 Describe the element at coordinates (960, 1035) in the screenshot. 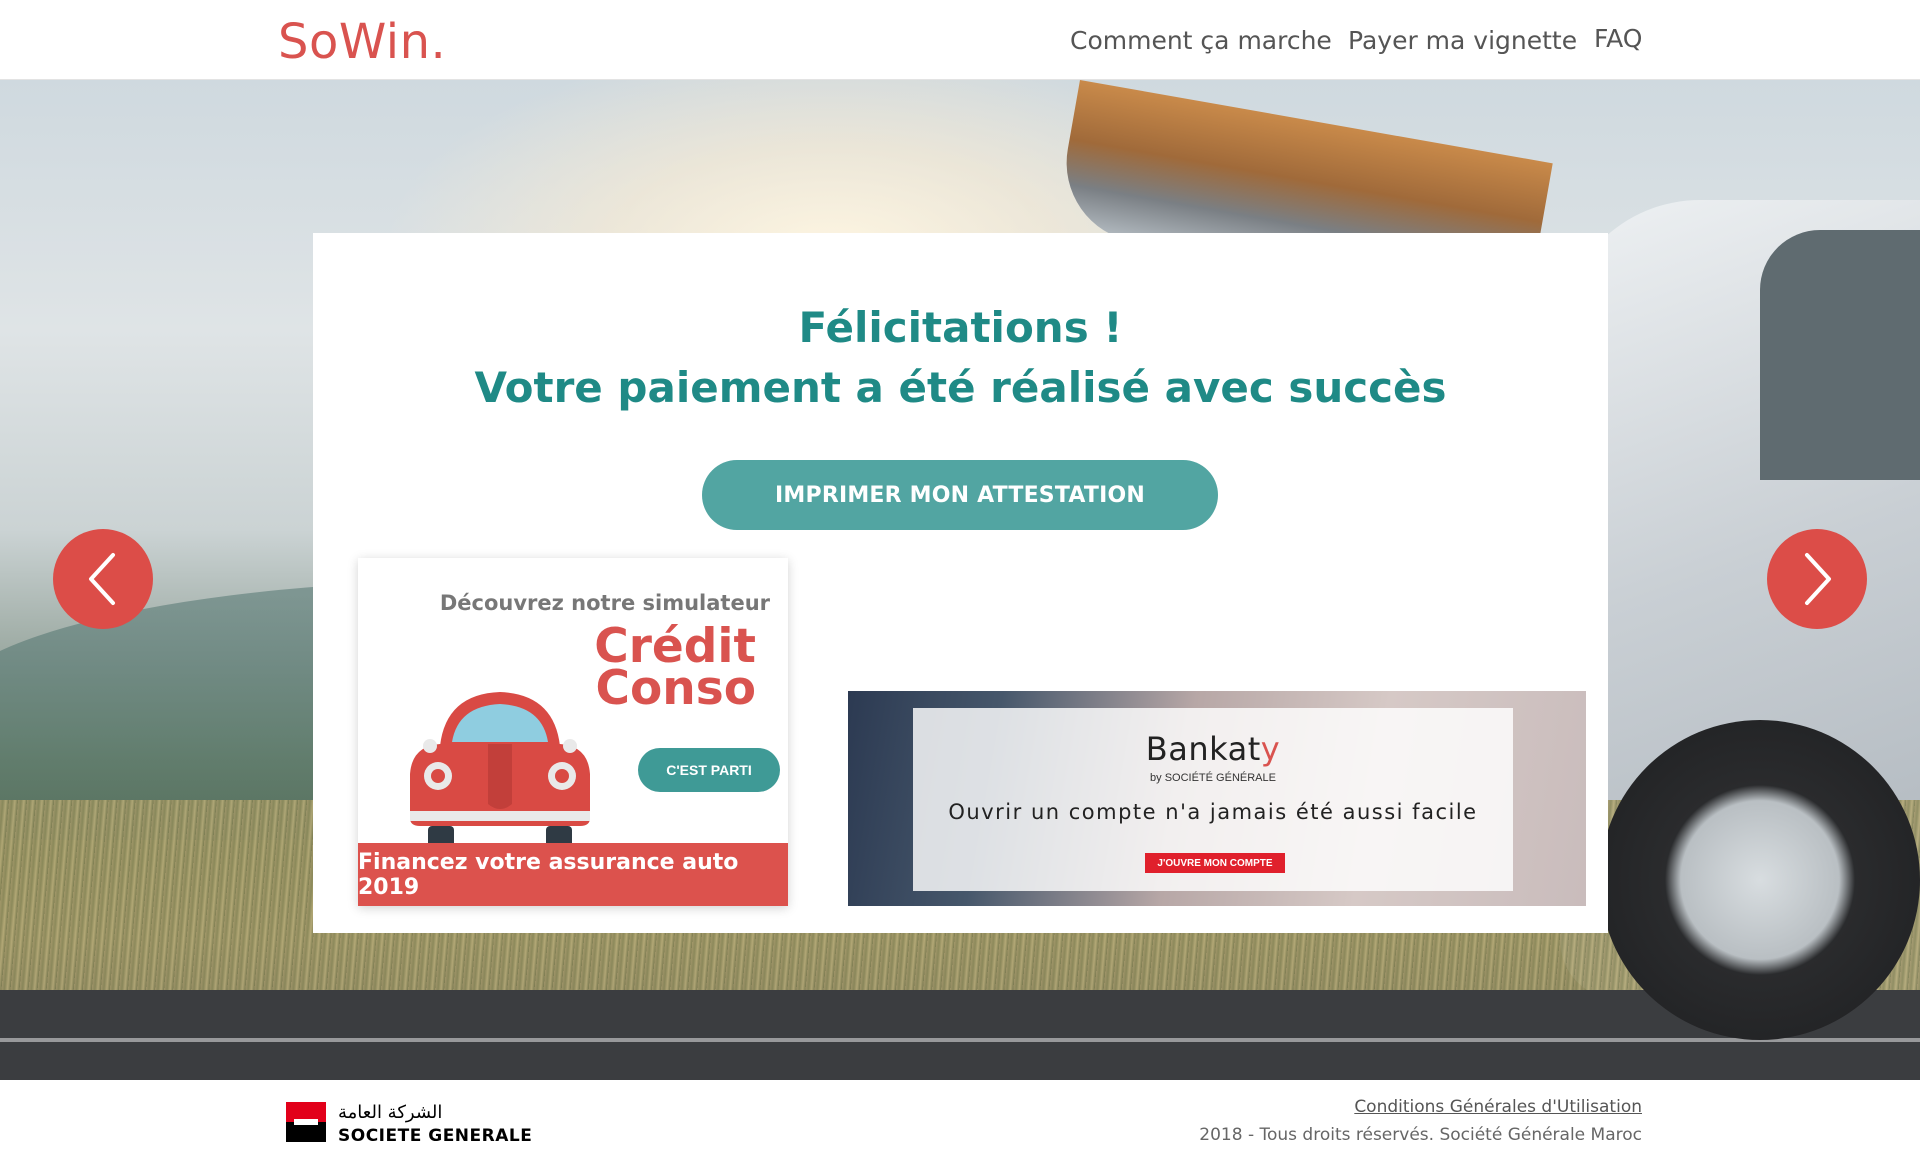

I see `road` at that location.